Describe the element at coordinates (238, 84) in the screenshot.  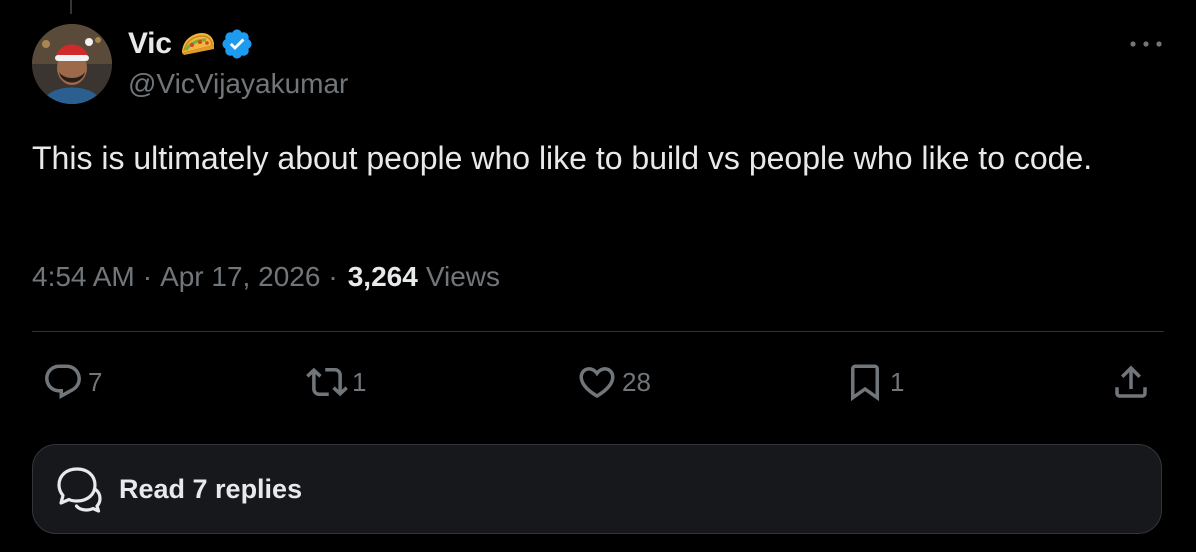
I see `author-handle: @VicVijayakumar` at that location.